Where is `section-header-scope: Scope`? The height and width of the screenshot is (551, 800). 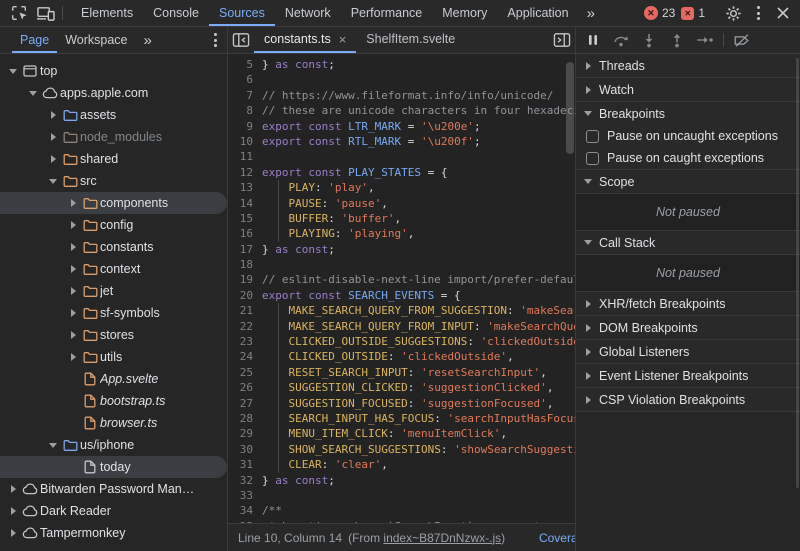
section-header-scope: Scope is located at coordinates (688, 181).